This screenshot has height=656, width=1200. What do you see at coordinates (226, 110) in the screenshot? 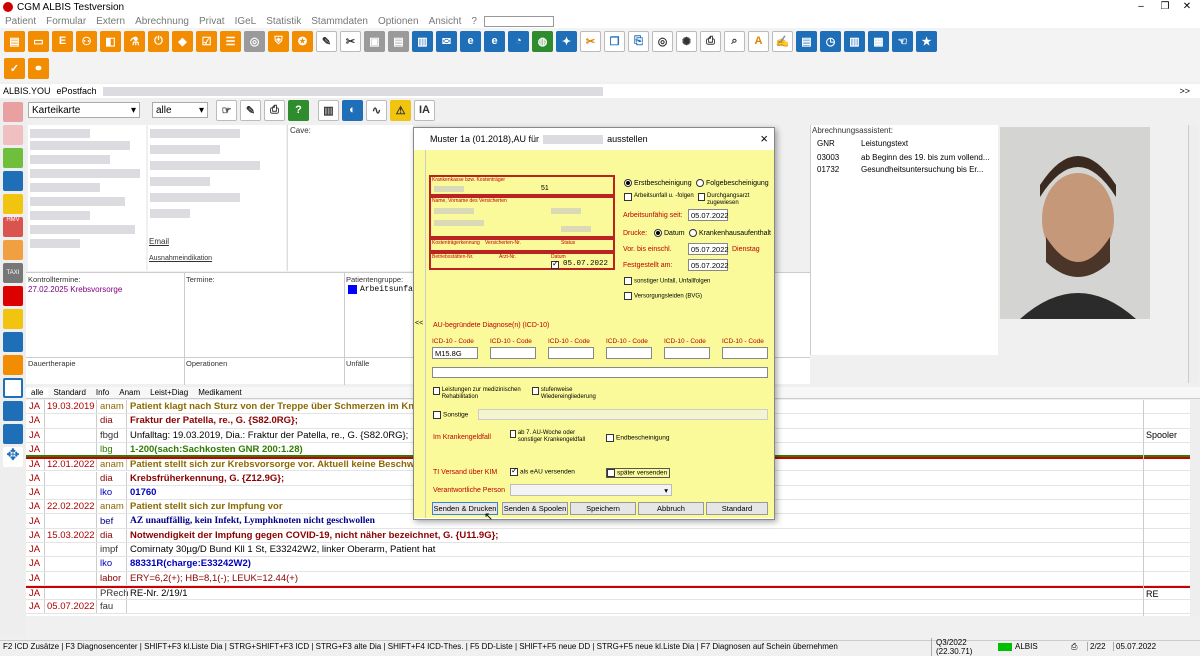
I see `hand-write-icon: ☞` at bounding box center [226, 110].